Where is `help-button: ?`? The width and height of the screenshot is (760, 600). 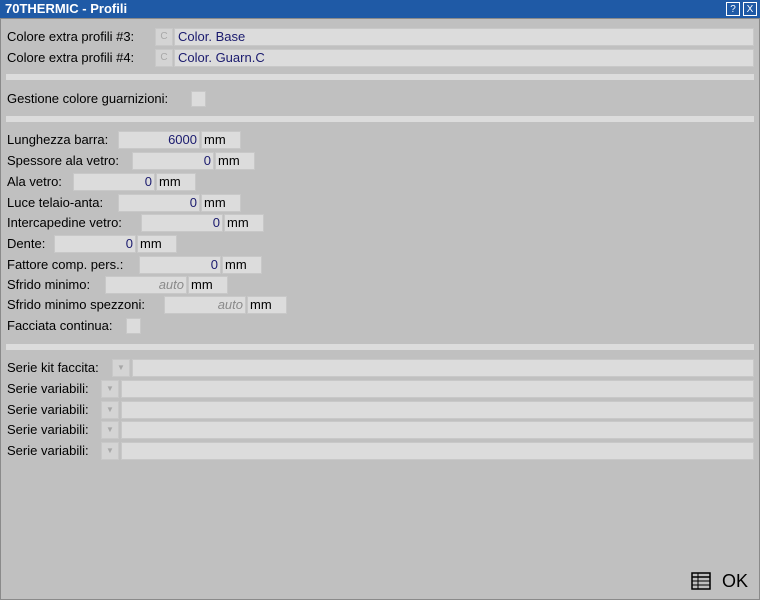 help-button: ? is located at coordinates (733, 9).